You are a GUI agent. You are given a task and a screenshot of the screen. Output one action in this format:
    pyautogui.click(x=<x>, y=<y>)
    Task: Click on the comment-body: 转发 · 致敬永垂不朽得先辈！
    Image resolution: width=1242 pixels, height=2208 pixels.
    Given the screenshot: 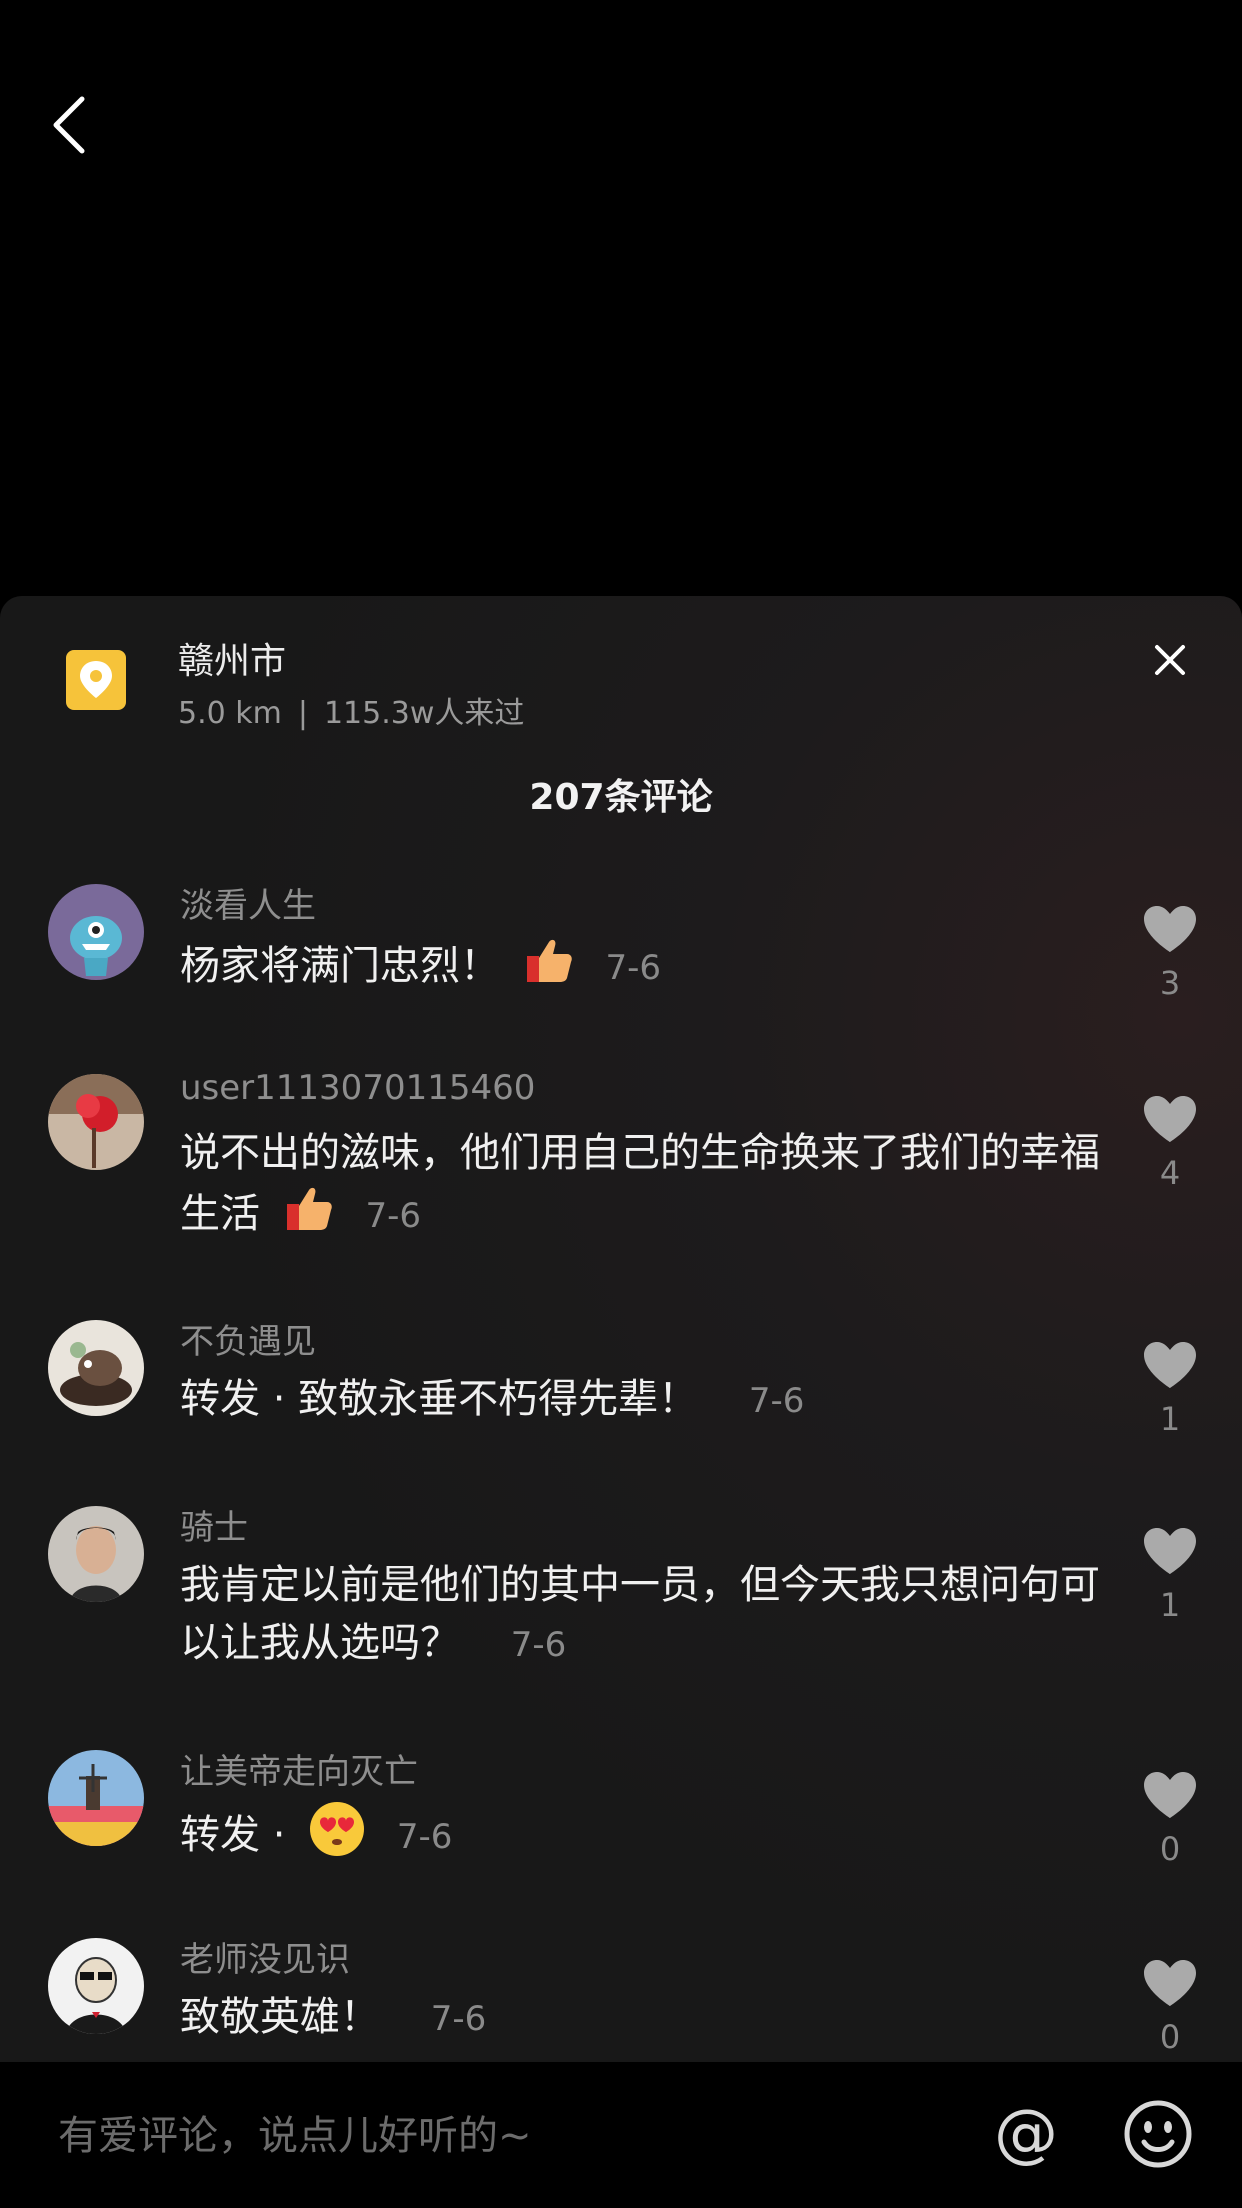 What is the action you would take?
    pyautogui.click(x=439, y=1399)
    